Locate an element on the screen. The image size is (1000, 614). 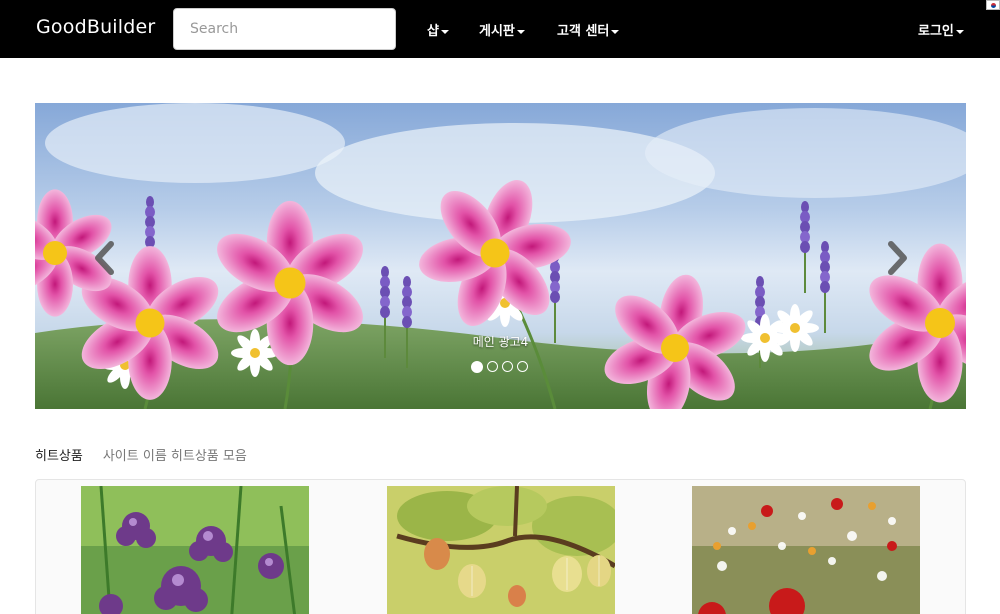
nav-menu-customer-center-label: 고객 센터 is located at coordinates (583, 31).